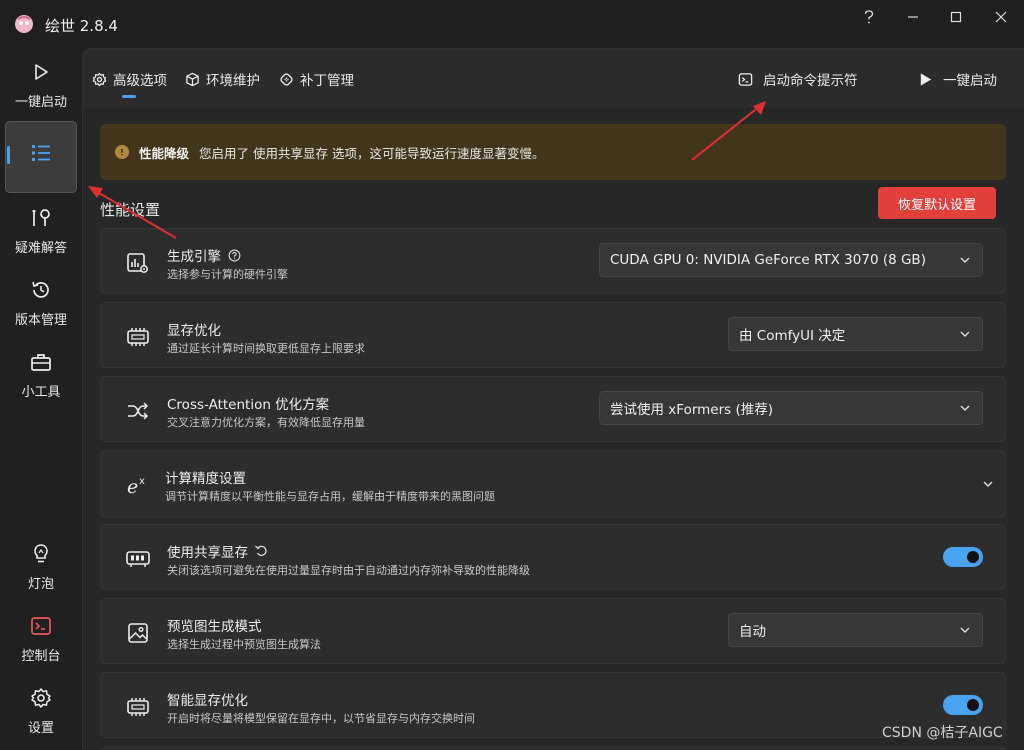 This screenshot has height=750, width=1024. I want to click on sidebar: 一键启动 疑难解答 版本管理 小工具 灯泡 控制台 设置, so click(41, 399).